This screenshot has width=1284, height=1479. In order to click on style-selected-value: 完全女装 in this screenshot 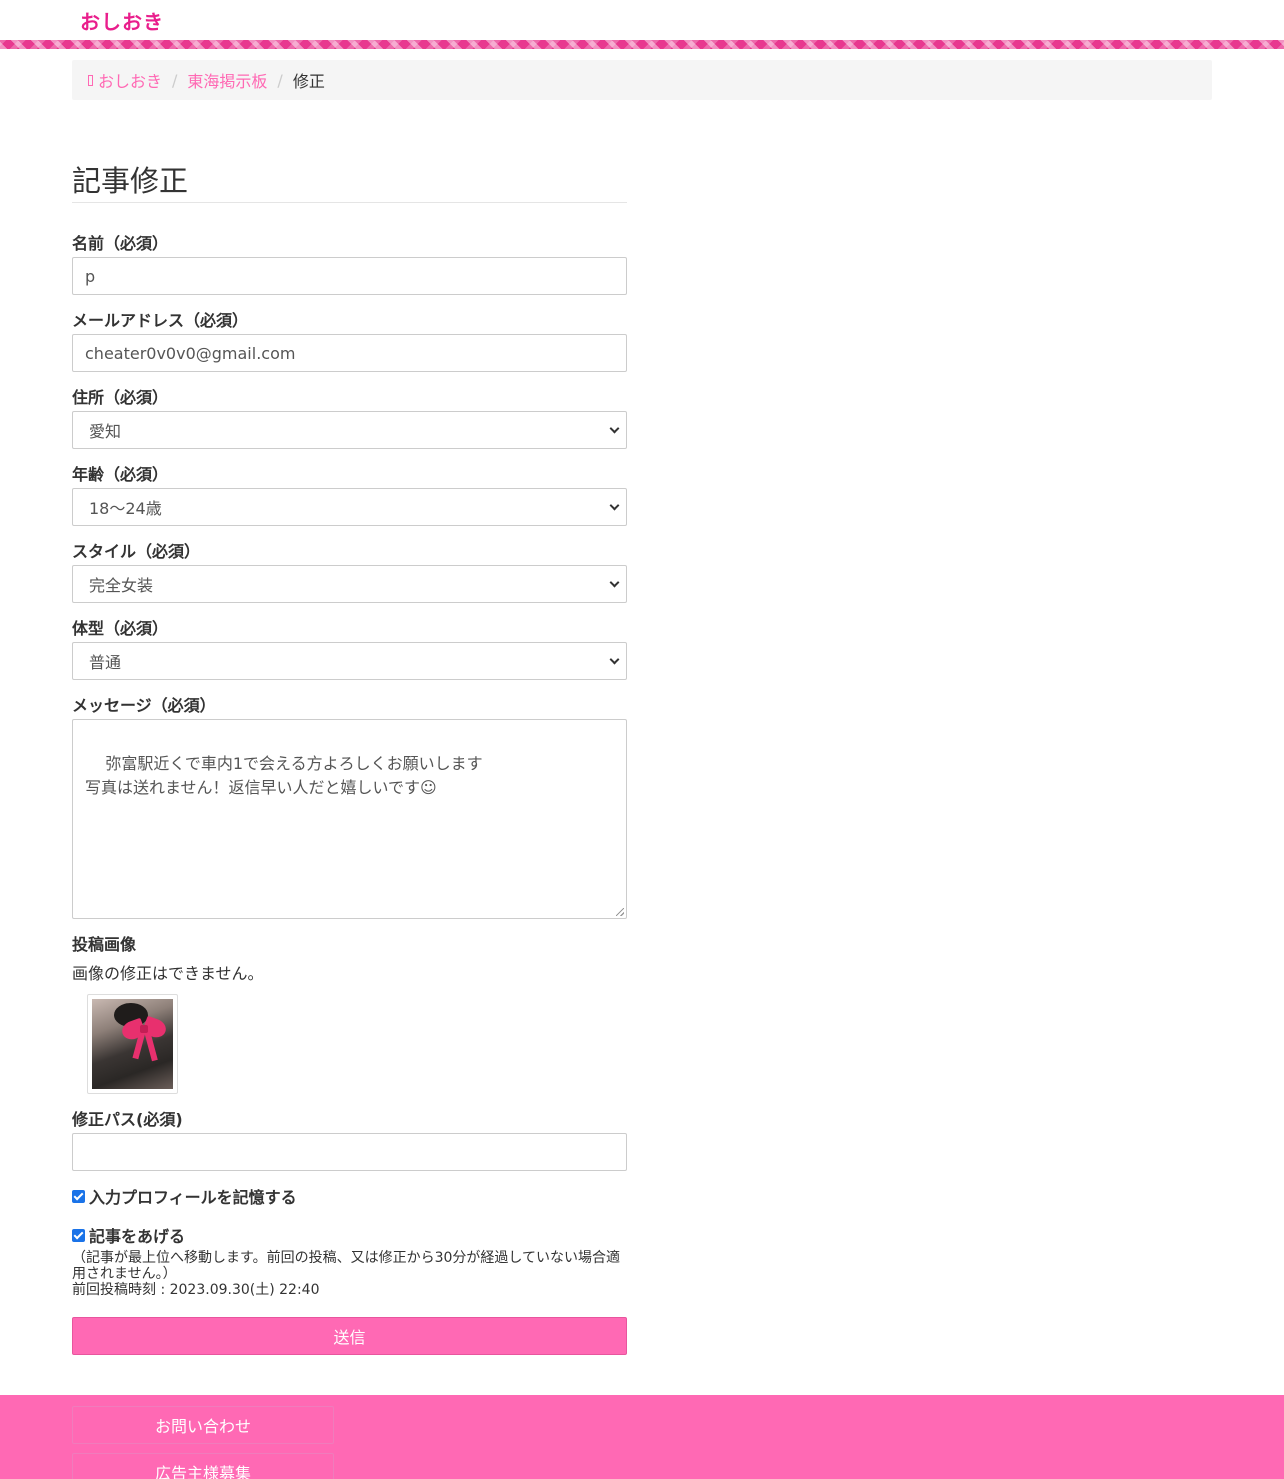, I will do `click(121, 585)`.